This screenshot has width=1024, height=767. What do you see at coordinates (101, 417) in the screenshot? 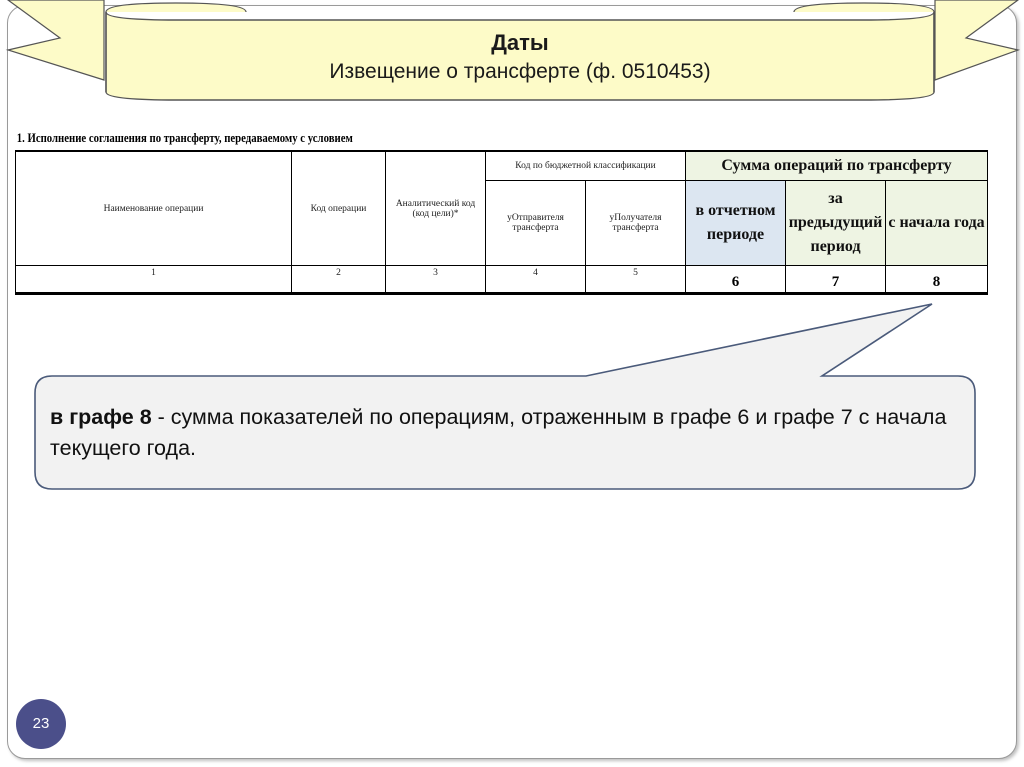
I see `callout-bold: в графе 8` at bounding box center [101, 417].